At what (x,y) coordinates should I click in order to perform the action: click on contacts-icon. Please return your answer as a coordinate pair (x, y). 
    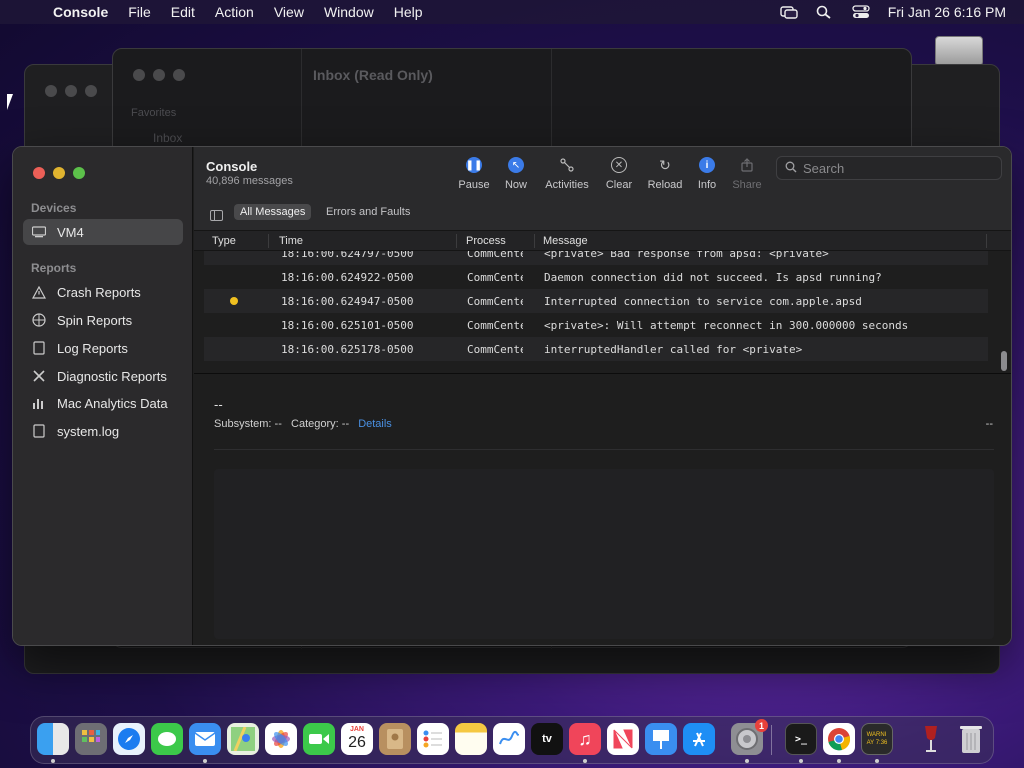
    Looking at the image, I should click on (395, 739).